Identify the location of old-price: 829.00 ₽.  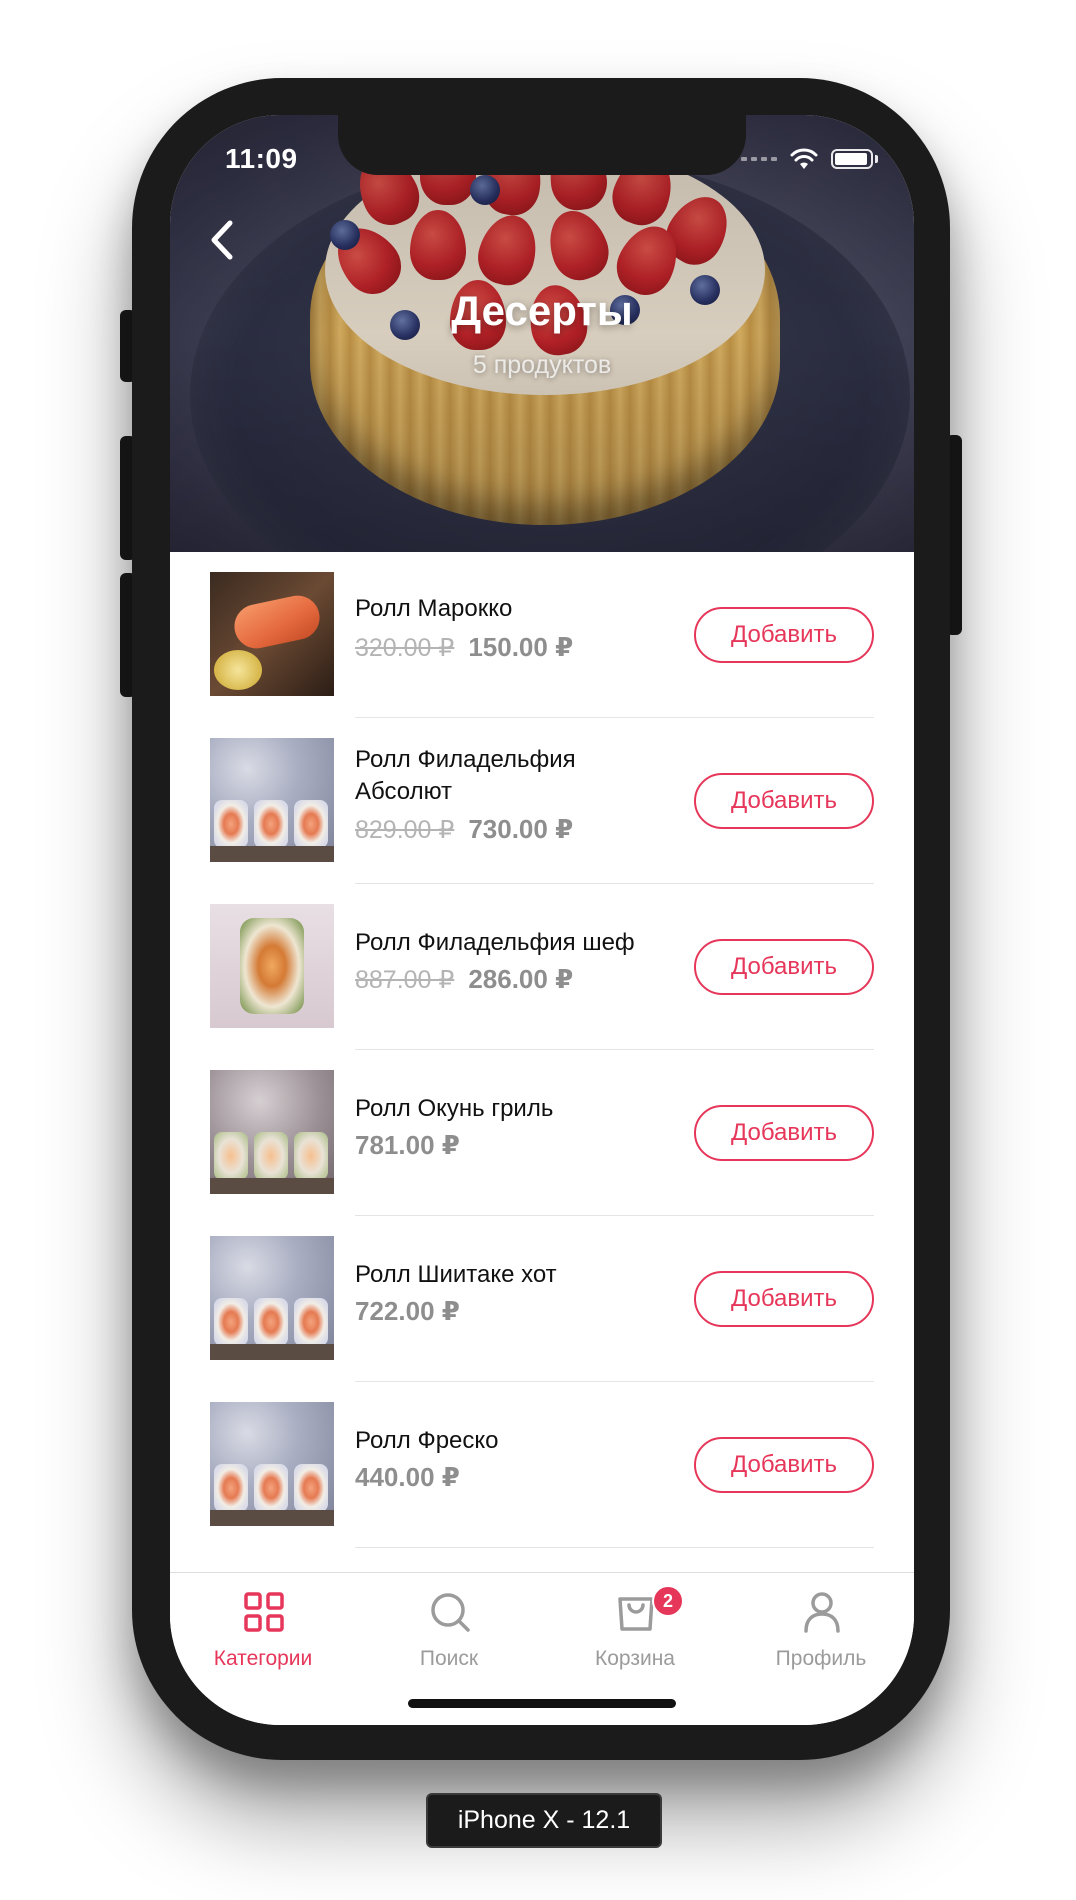
(405, 830).